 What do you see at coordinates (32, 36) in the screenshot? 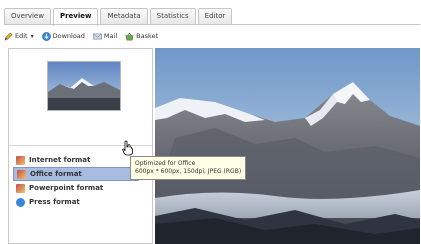
I see `chevron-down-icon: ▾` at bounding box center [32, 36].